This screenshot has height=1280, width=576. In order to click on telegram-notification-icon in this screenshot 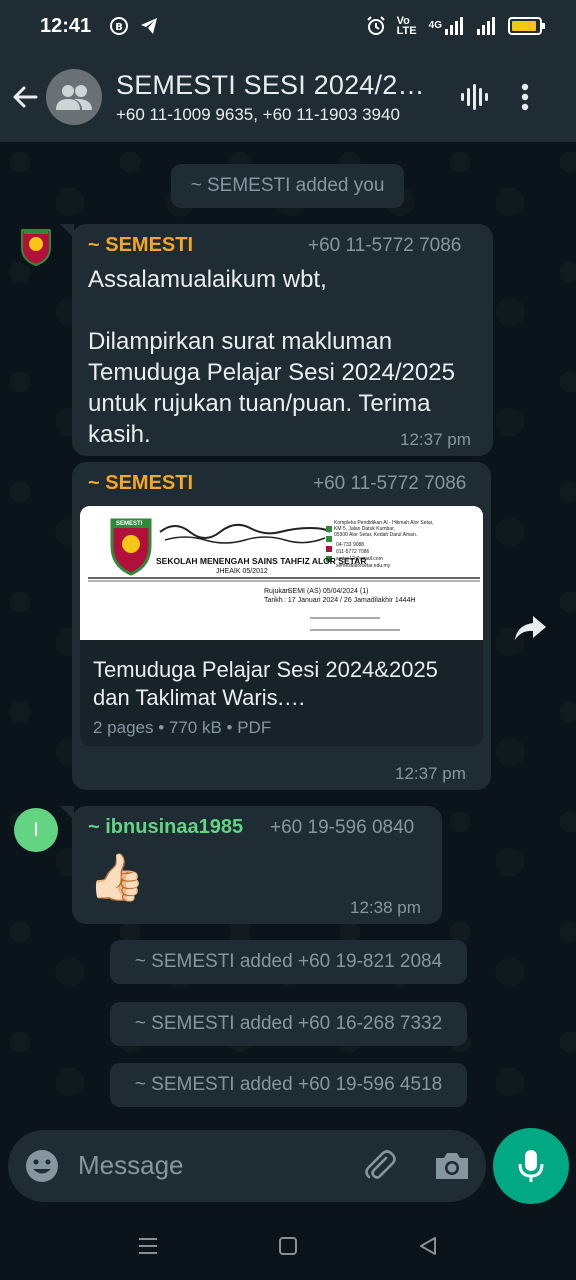, I will do `click(149, 26)`.